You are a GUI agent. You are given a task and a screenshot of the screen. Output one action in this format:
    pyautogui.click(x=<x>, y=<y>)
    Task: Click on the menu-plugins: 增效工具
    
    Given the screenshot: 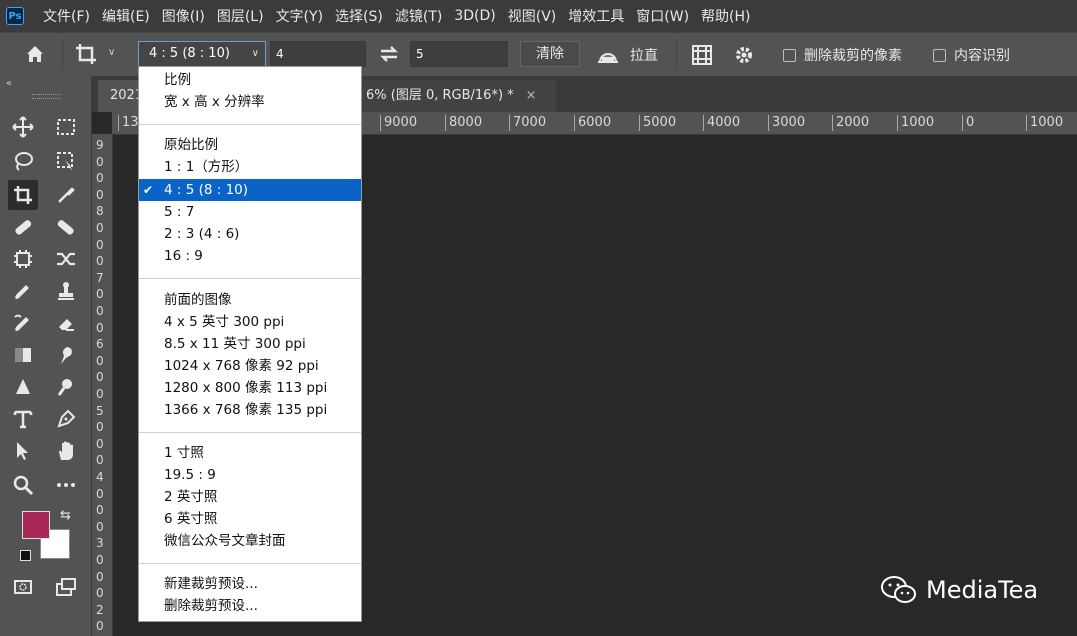 What is the action you would take?
    pyautogui.click(x=596, y=16)
    